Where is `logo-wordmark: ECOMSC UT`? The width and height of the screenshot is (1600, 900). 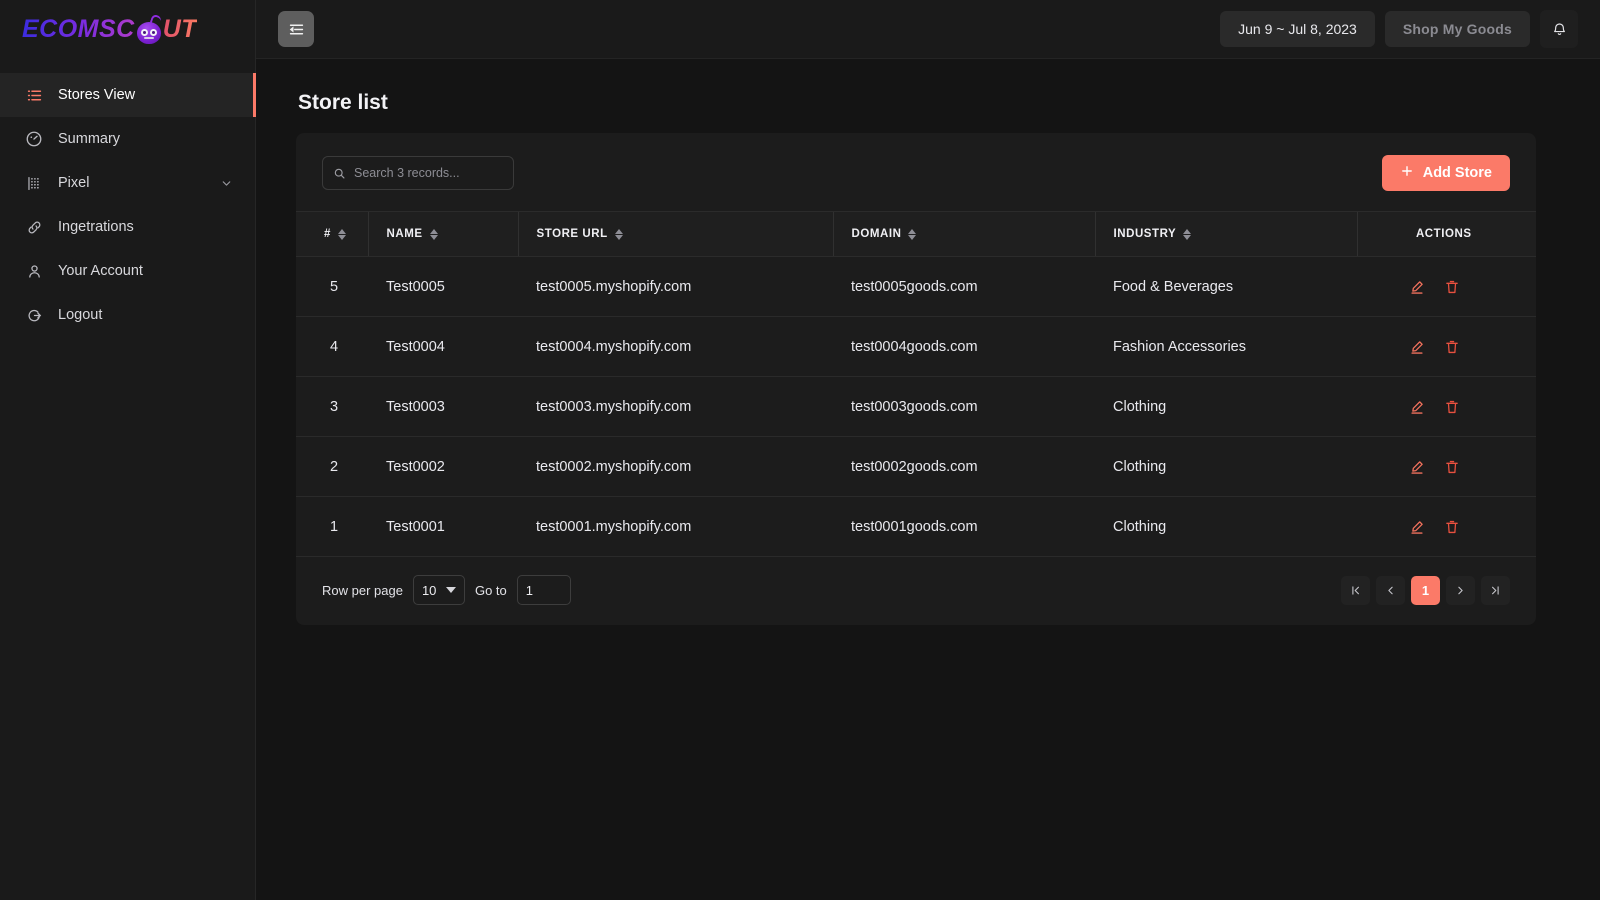
logo-wordmark: ECOMSC UT is located at coordinates (110, 28).